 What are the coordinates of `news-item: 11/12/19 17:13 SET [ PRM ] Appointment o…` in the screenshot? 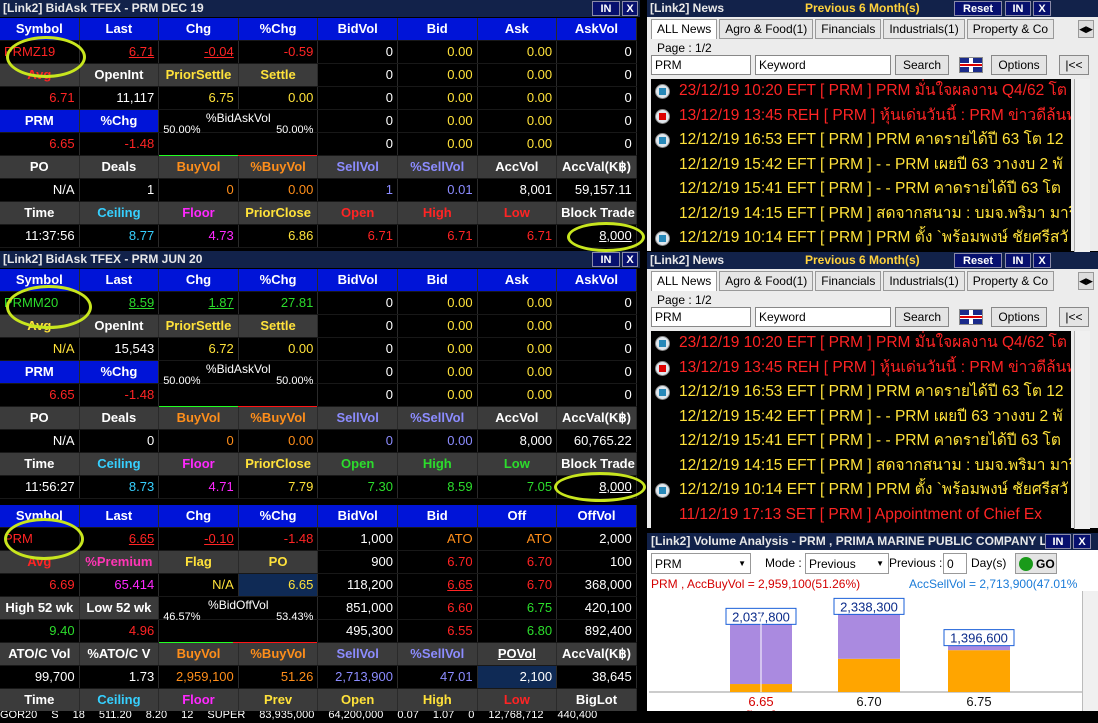 It's located at (861, 515).